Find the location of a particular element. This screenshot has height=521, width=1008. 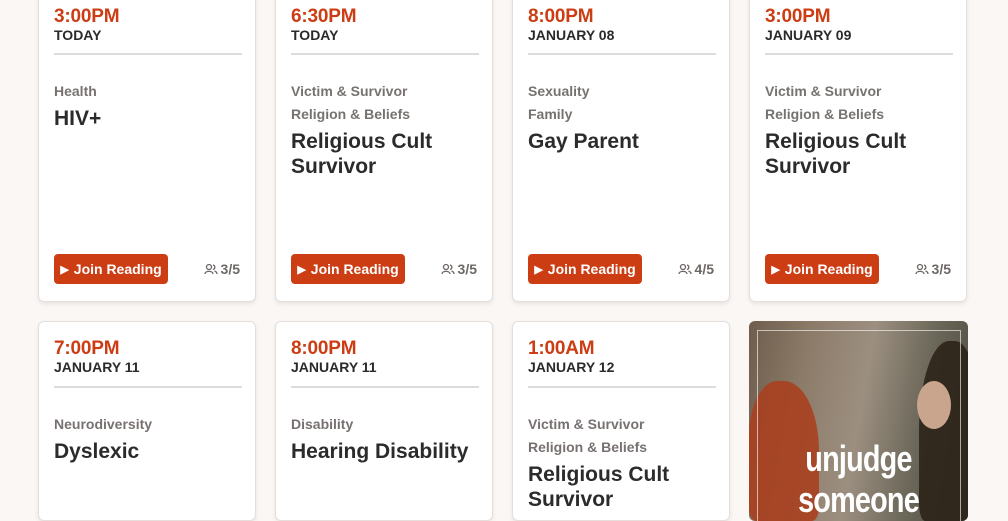

reading-date: JANUARY 09 is located at coordinates (808, 35).